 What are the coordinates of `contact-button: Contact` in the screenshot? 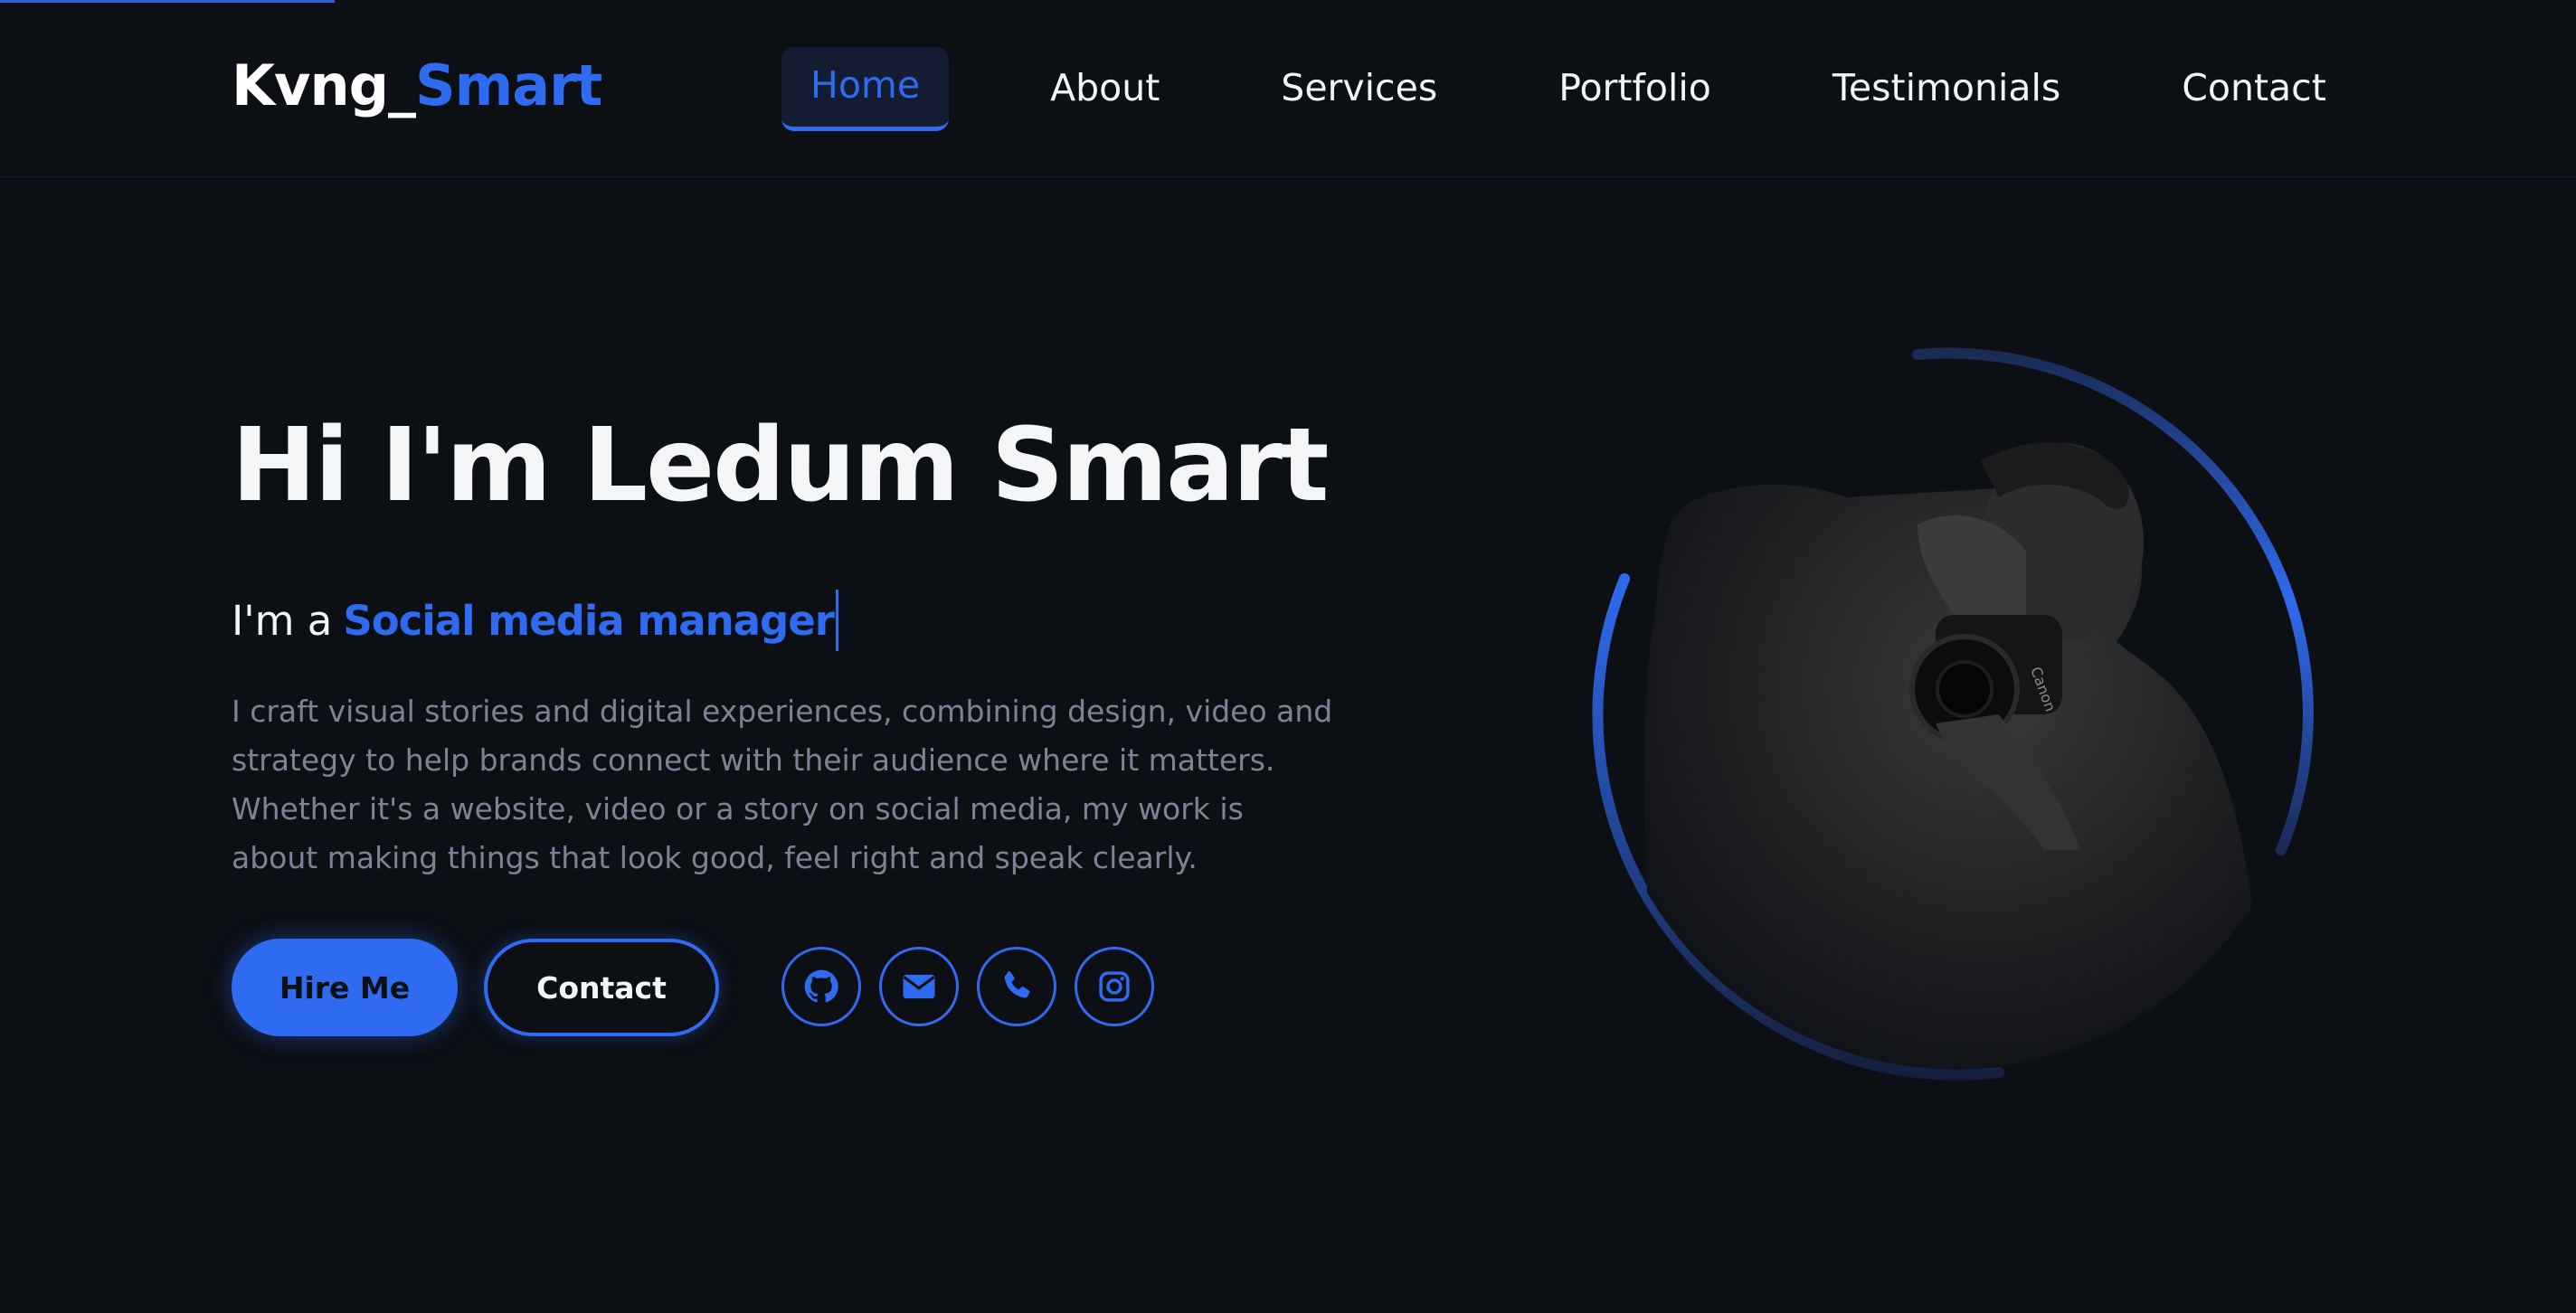 It's located at (601, 988).